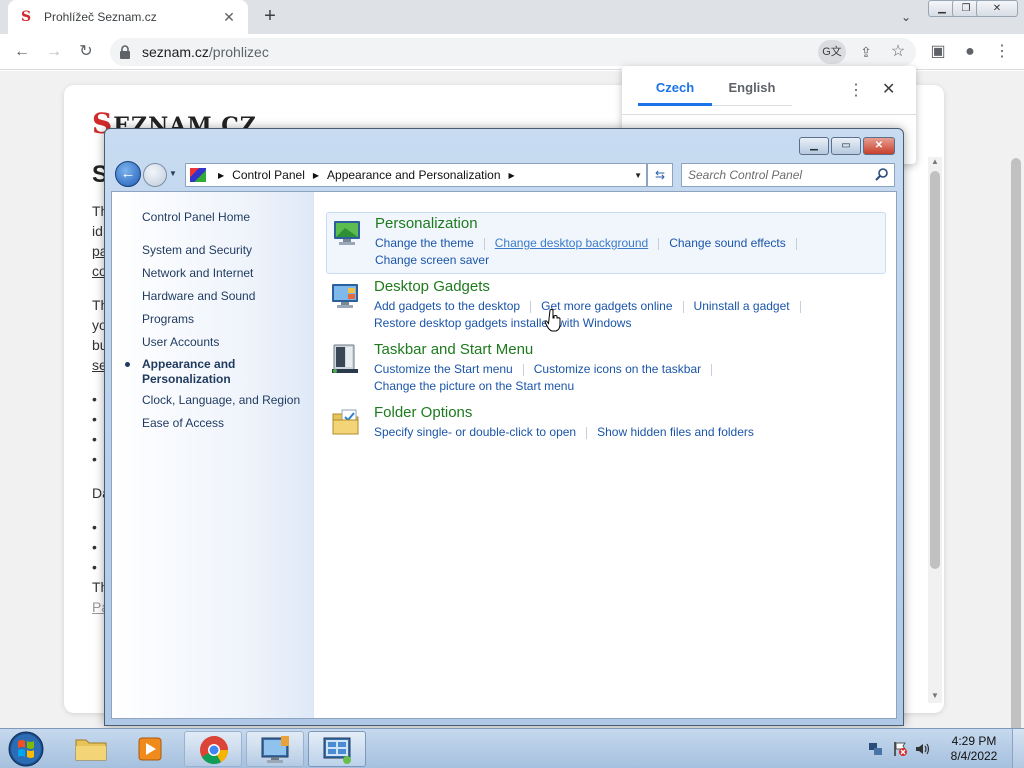  Describe the element at coordinates (270, 16) in the screenshot. I see `new-tab-button: +` at that location.